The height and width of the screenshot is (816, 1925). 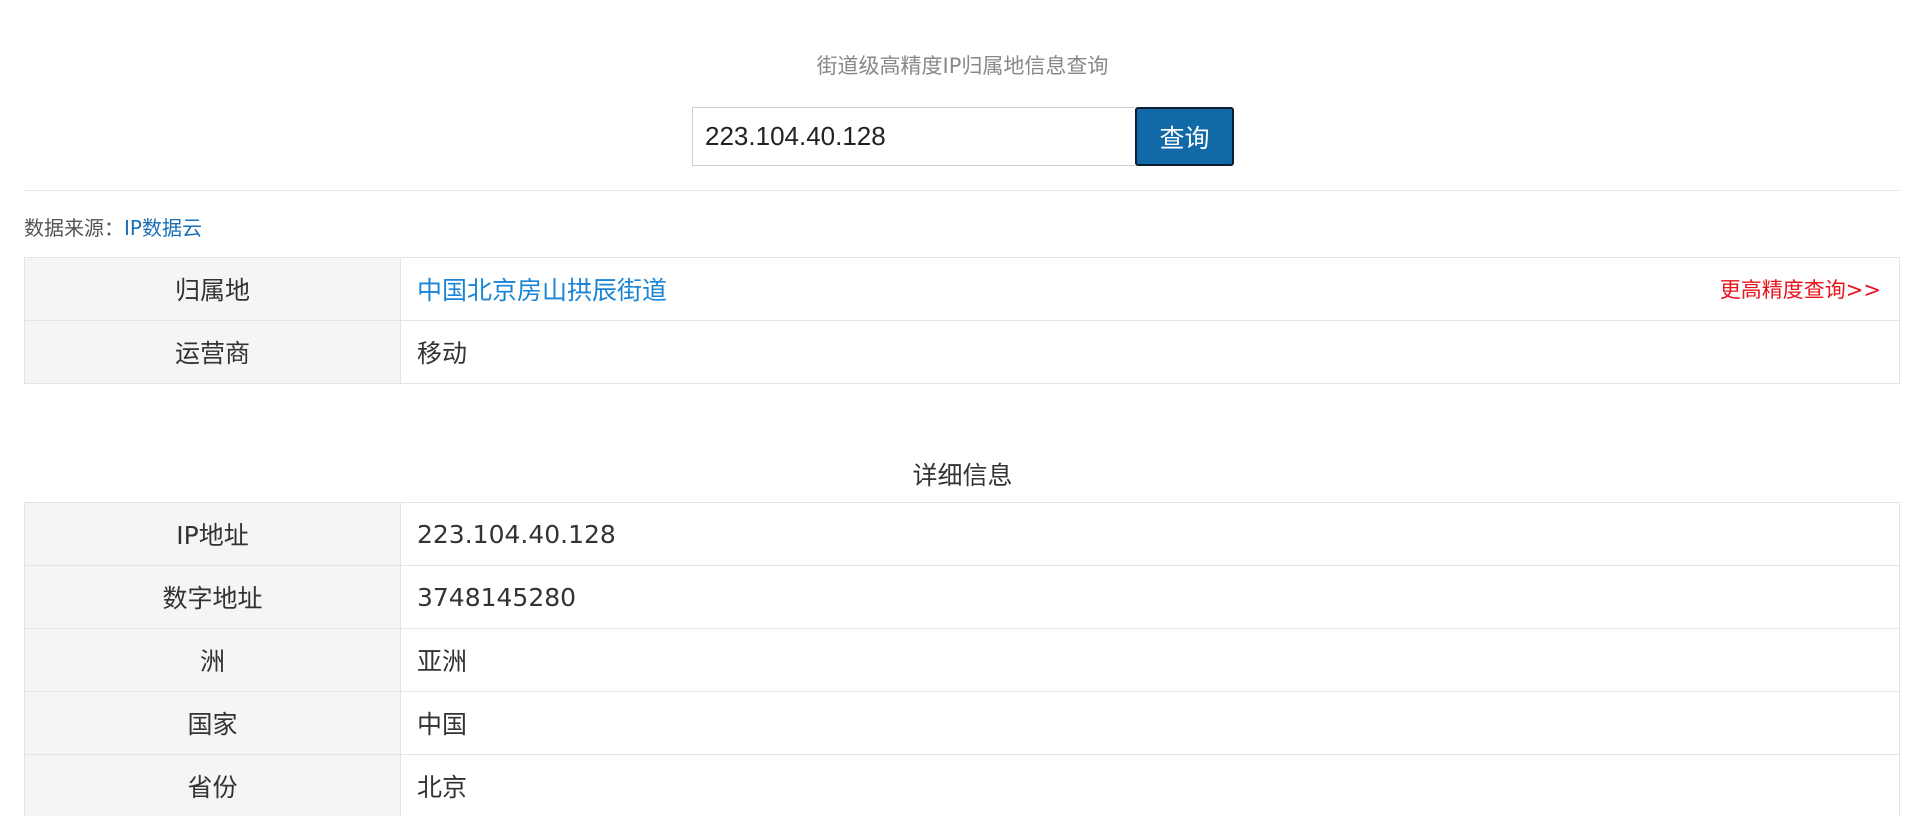 I want to click on ip-address-value: 223.104.40.128, so click(x=1150, y=534).